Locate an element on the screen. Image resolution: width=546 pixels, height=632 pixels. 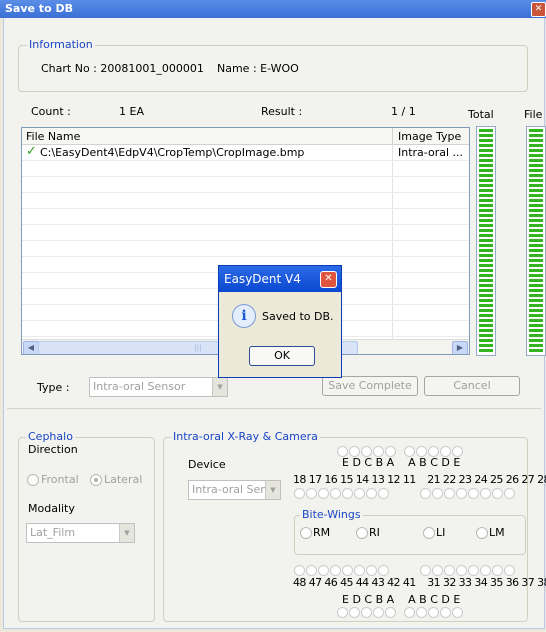
file-progress-fill is located at coordinates (536, 241).